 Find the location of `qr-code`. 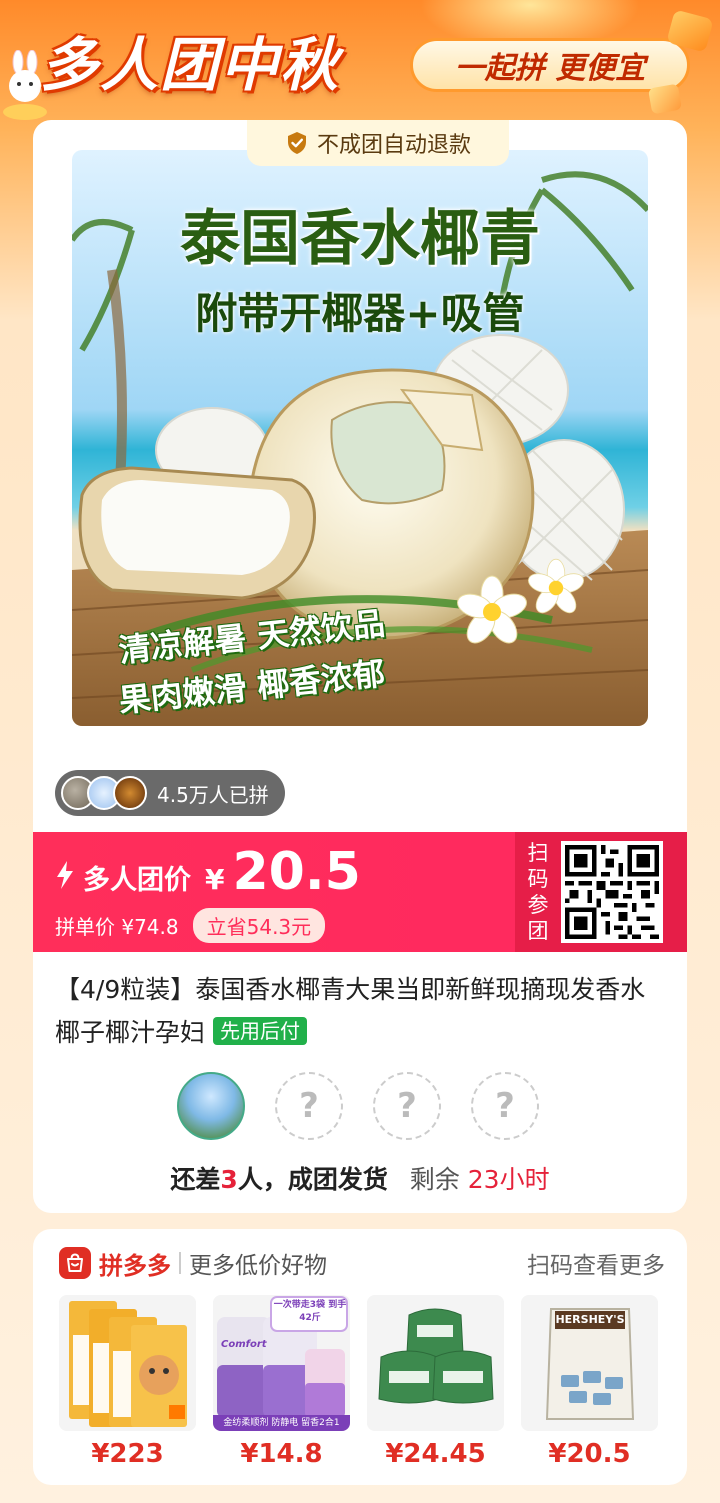

qr-code is located at coordinates (612, 892).